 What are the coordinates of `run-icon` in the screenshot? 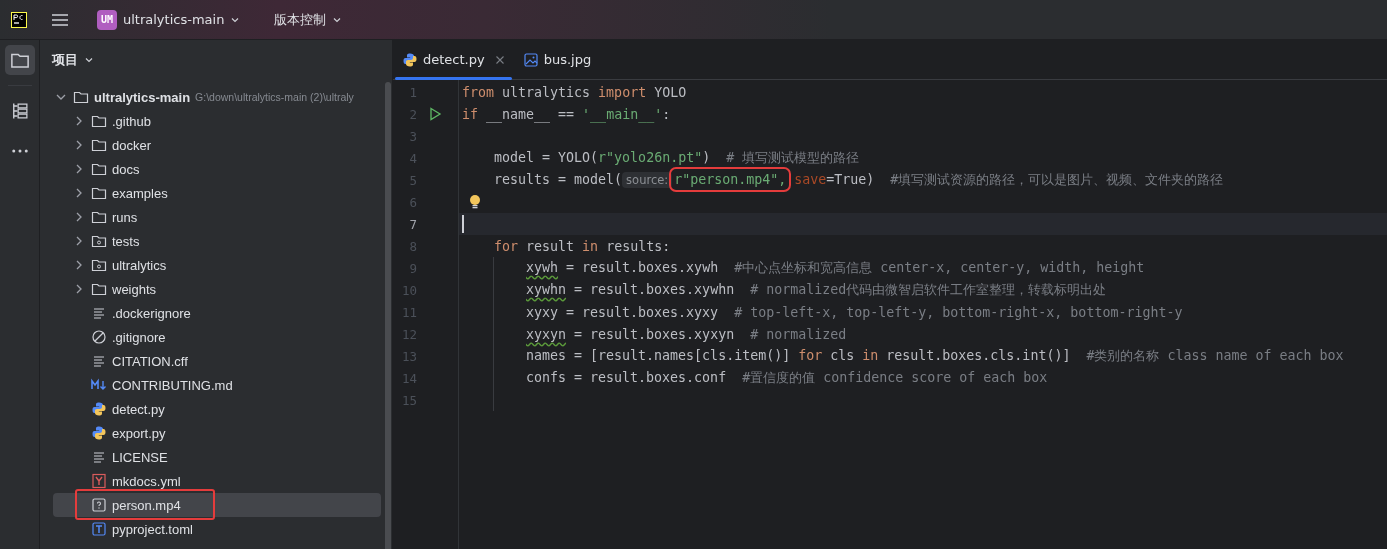 It's located at (435, 114).